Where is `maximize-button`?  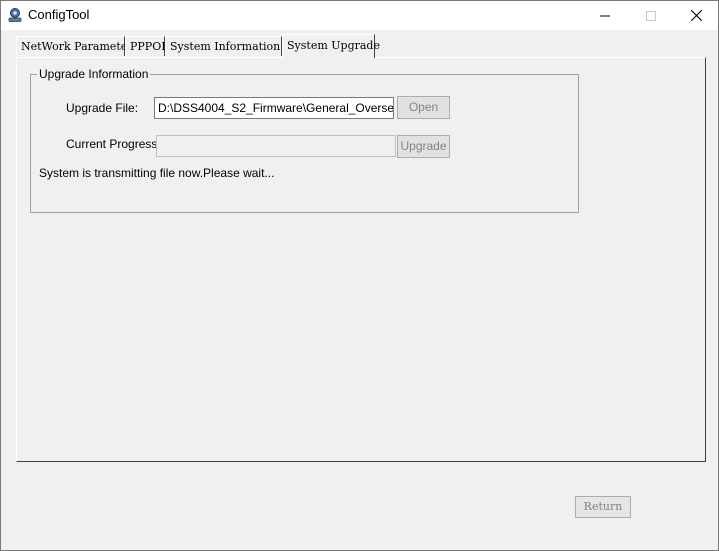 maximize-button is located at coordinates (651, 15).